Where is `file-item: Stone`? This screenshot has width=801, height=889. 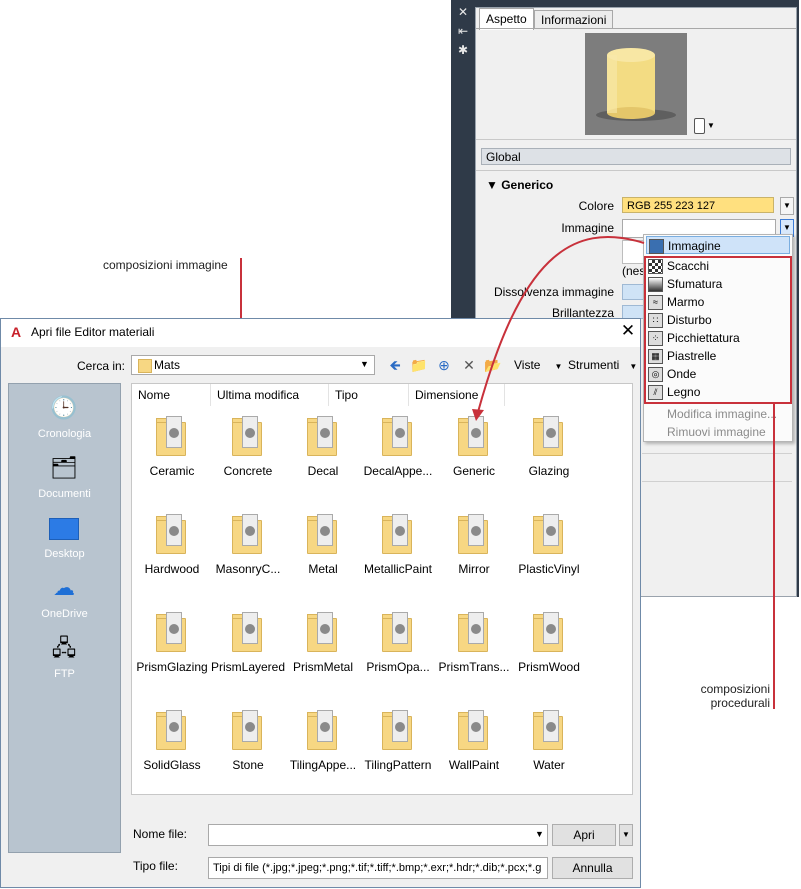
file-item: Stone is located at coordinates (245, 752).